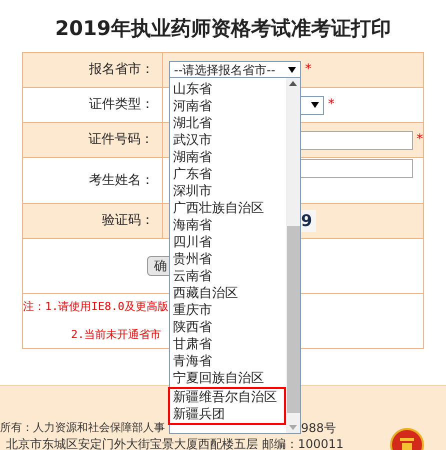 The width and height of the screenshot is (446, 450). Describe the element at coordinates (121, 181) in the screenshot. I see `field-label: 考生姓名：` at that location.